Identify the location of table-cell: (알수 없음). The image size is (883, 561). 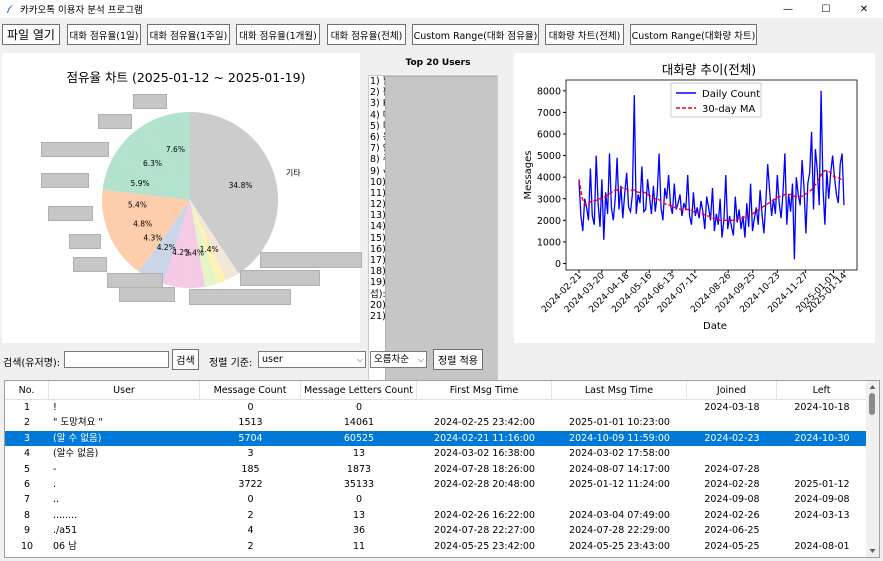
(76, 454).